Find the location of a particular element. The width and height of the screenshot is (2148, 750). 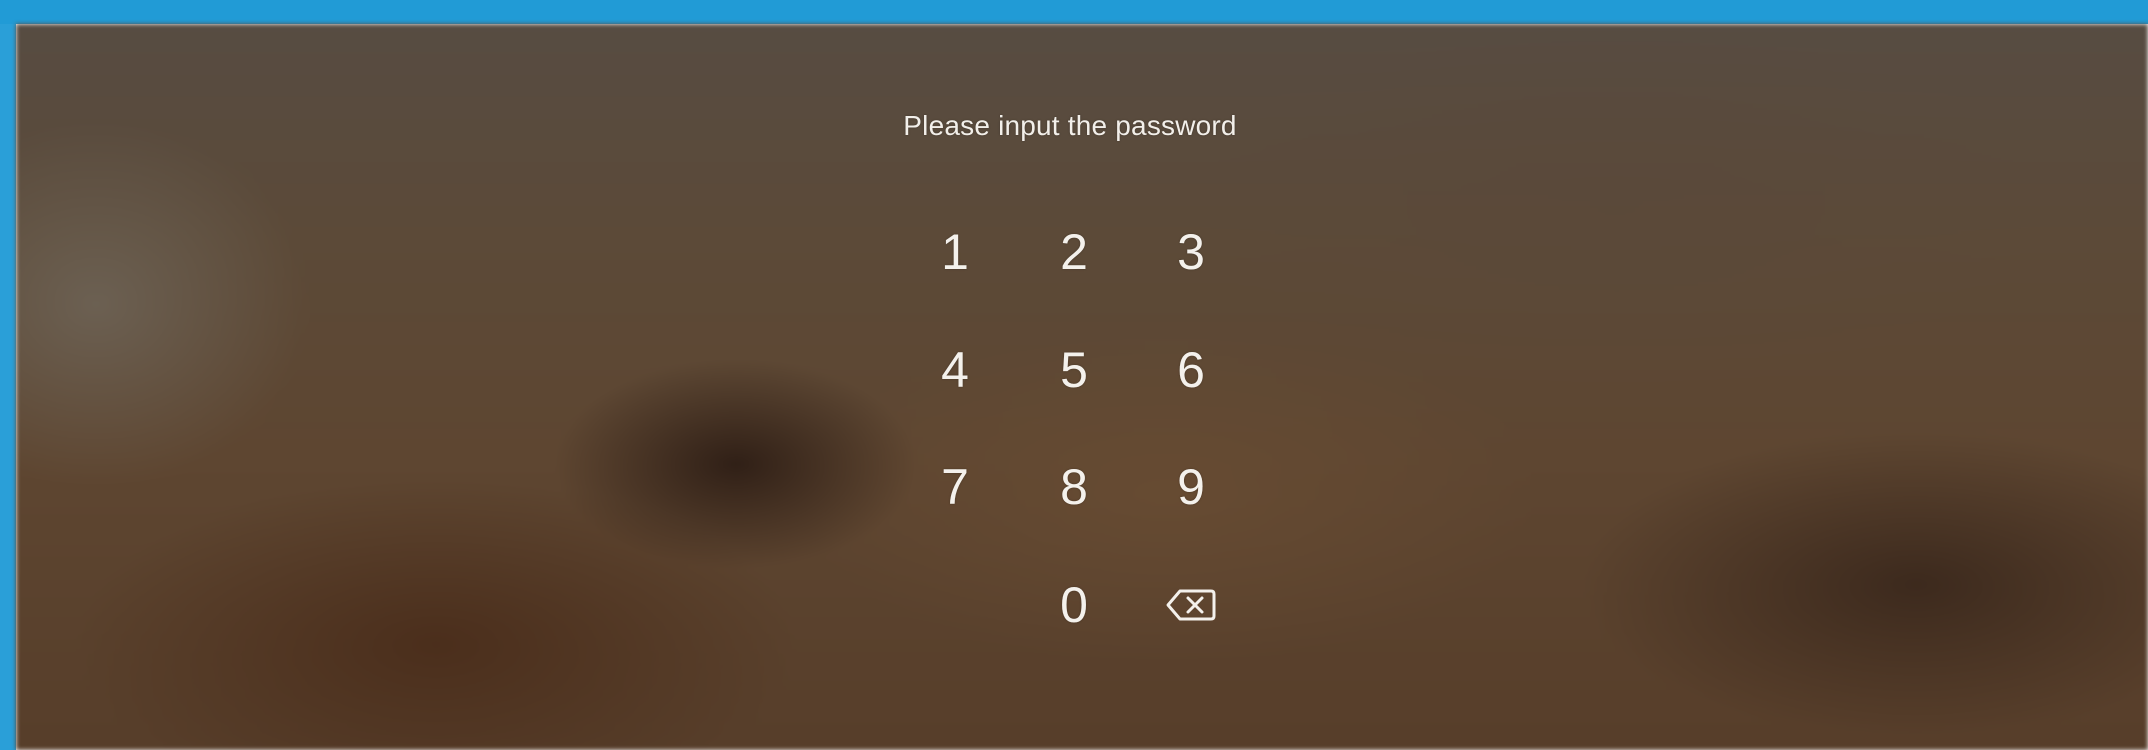

keypad-key-7: 7 is located at coordinates (955, 487).